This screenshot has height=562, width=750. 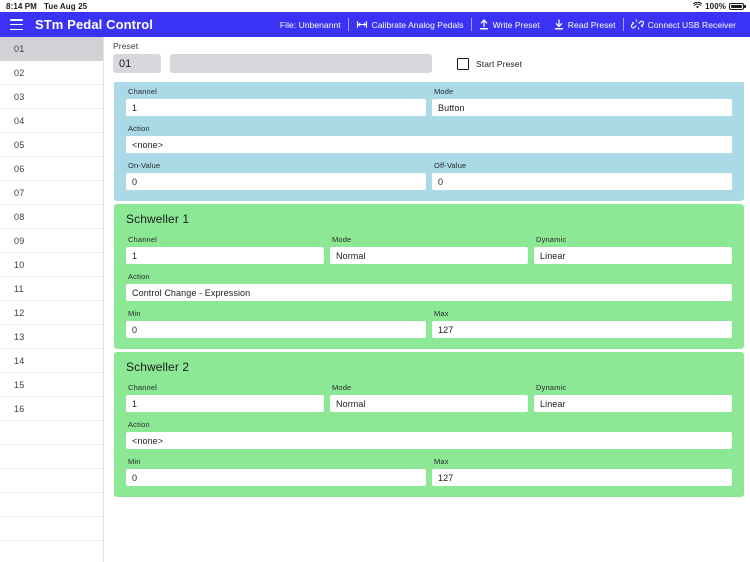 What do you see at coordinates (591, 24) in the screenshot?
I see `read-preset-label: Read Preset` at bounding box center [591, 24].